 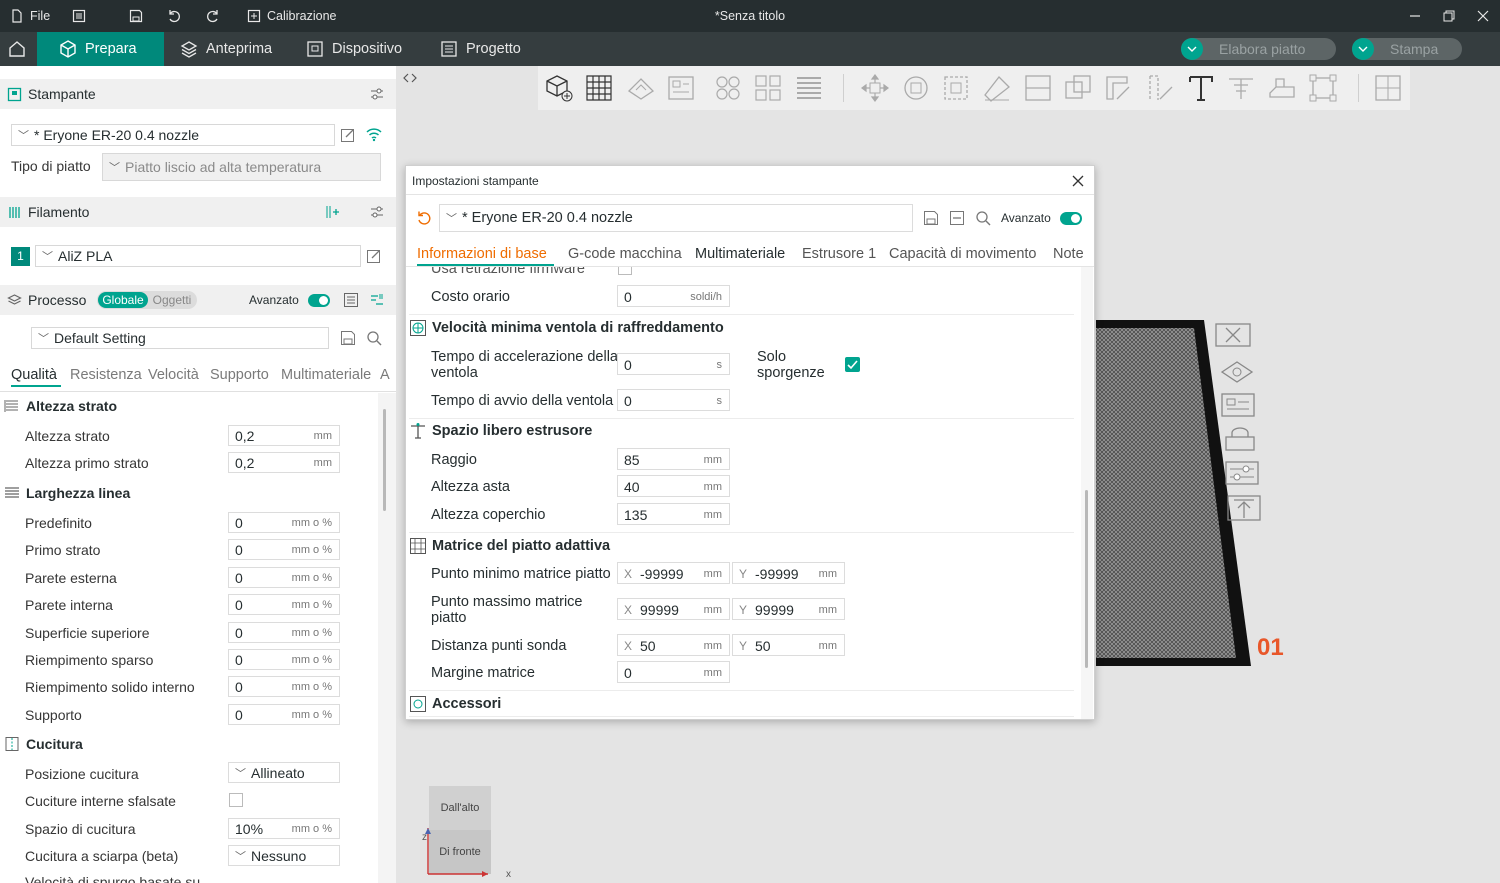 What do you see at coordinates (1071, 218) in the screenshot?
I see `dialog-advanced-toggle` at bounding box center [1071, 218].